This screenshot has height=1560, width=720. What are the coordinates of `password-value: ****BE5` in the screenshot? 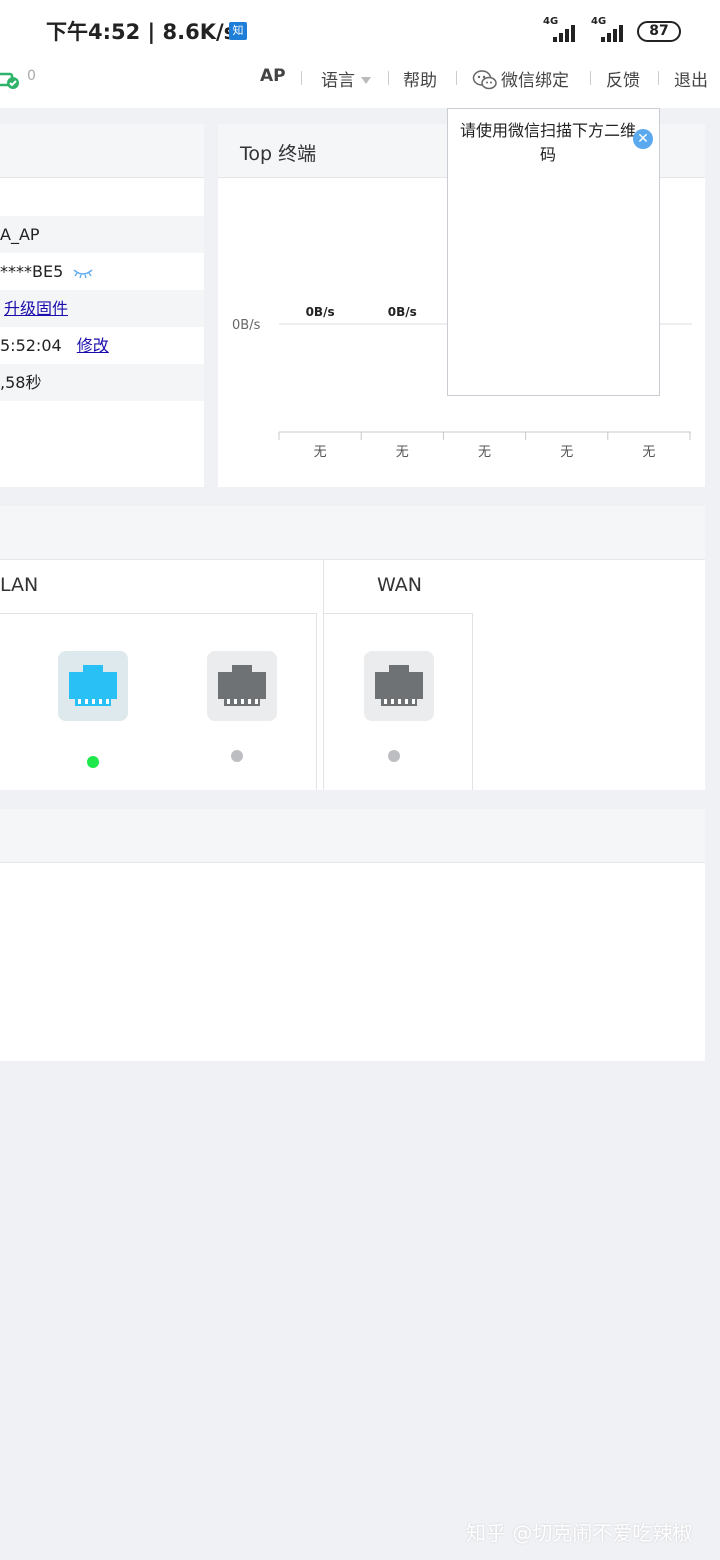 It's located at (32, 271).